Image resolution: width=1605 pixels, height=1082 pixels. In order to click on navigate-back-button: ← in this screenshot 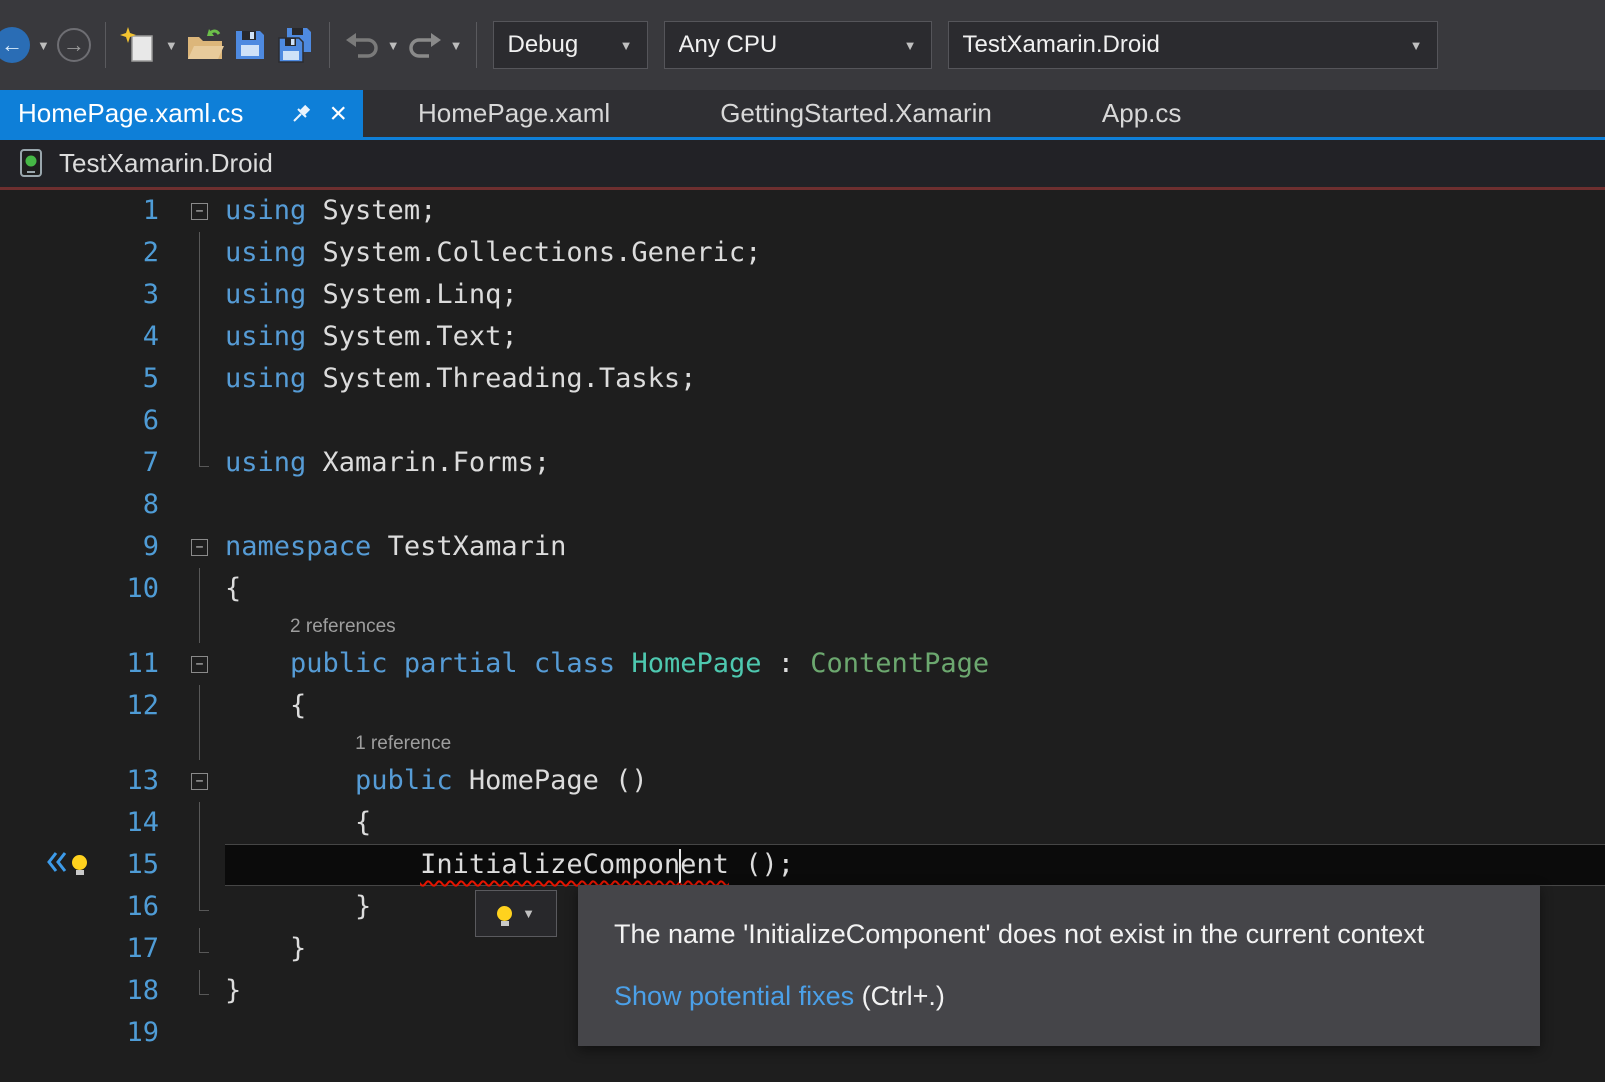, I will do `click(17, 45)`.